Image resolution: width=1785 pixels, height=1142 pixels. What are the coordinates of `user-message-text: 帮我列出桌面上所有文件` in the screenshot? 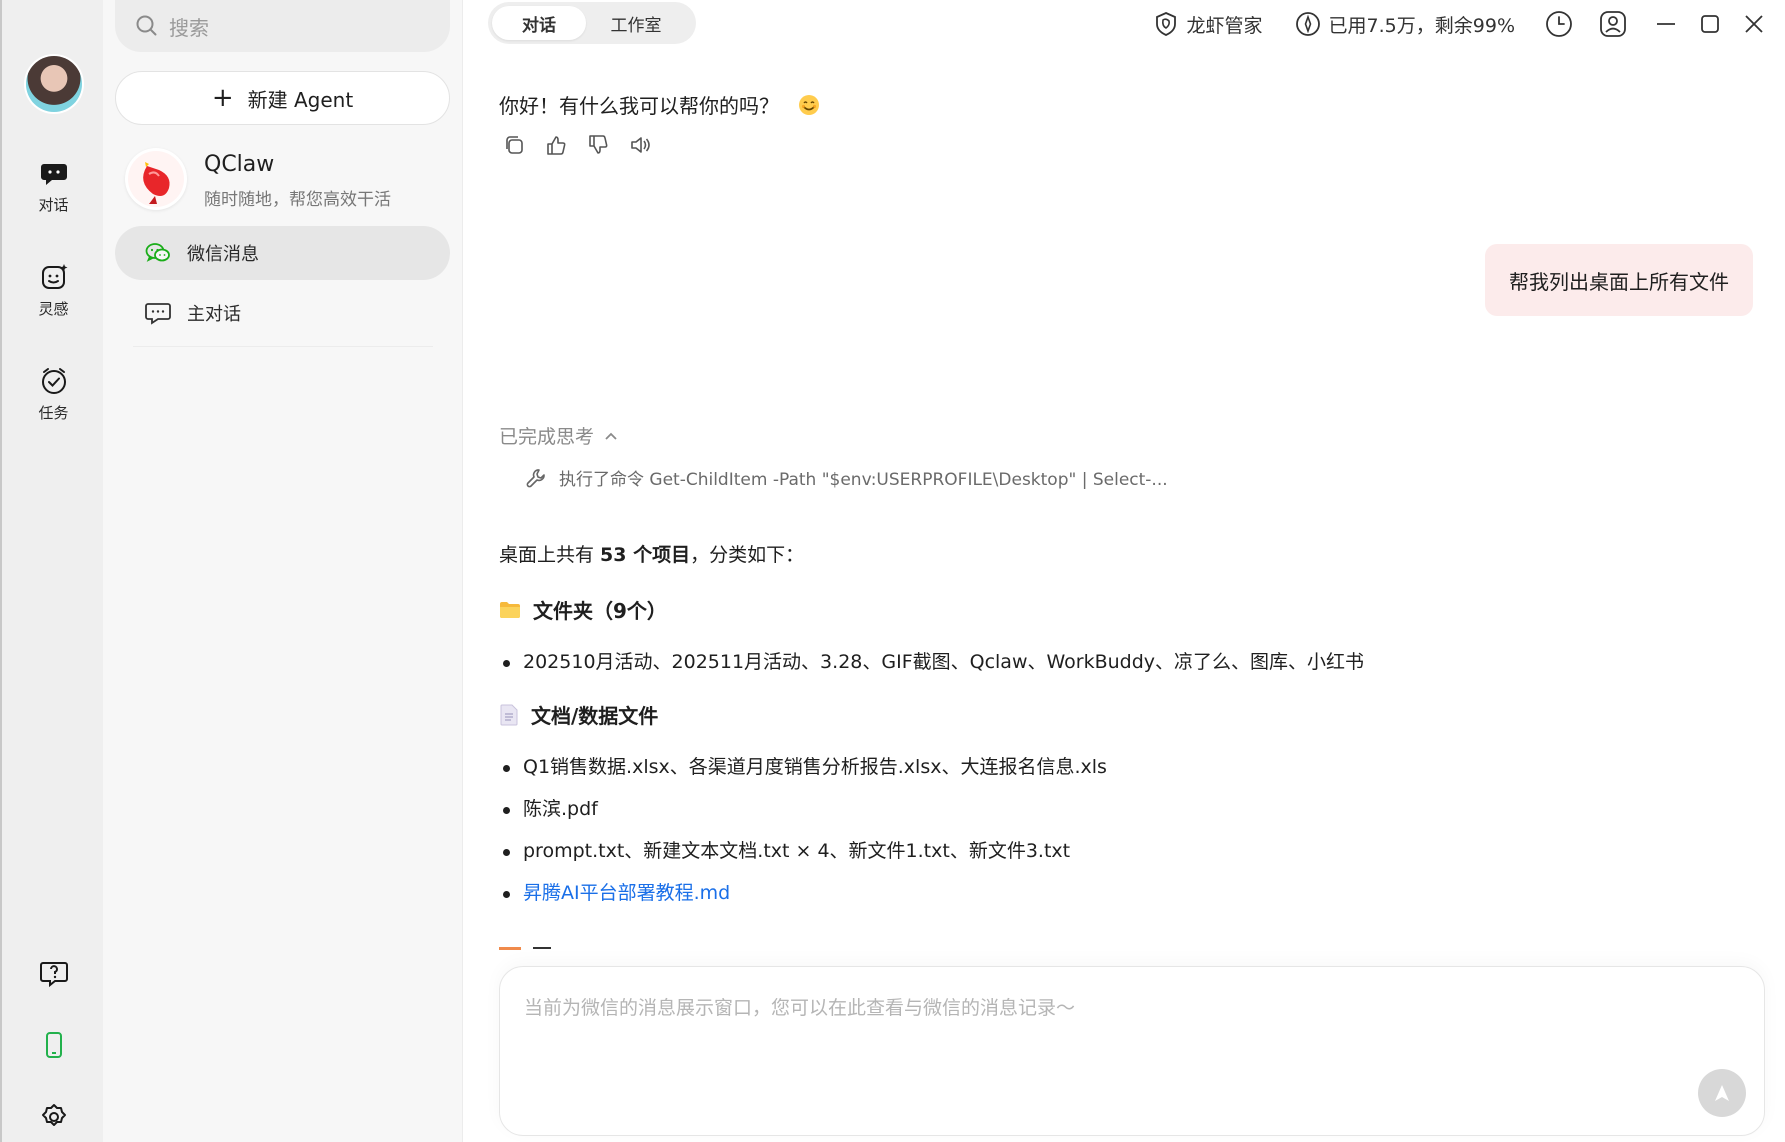 It's located at (1619, 281).